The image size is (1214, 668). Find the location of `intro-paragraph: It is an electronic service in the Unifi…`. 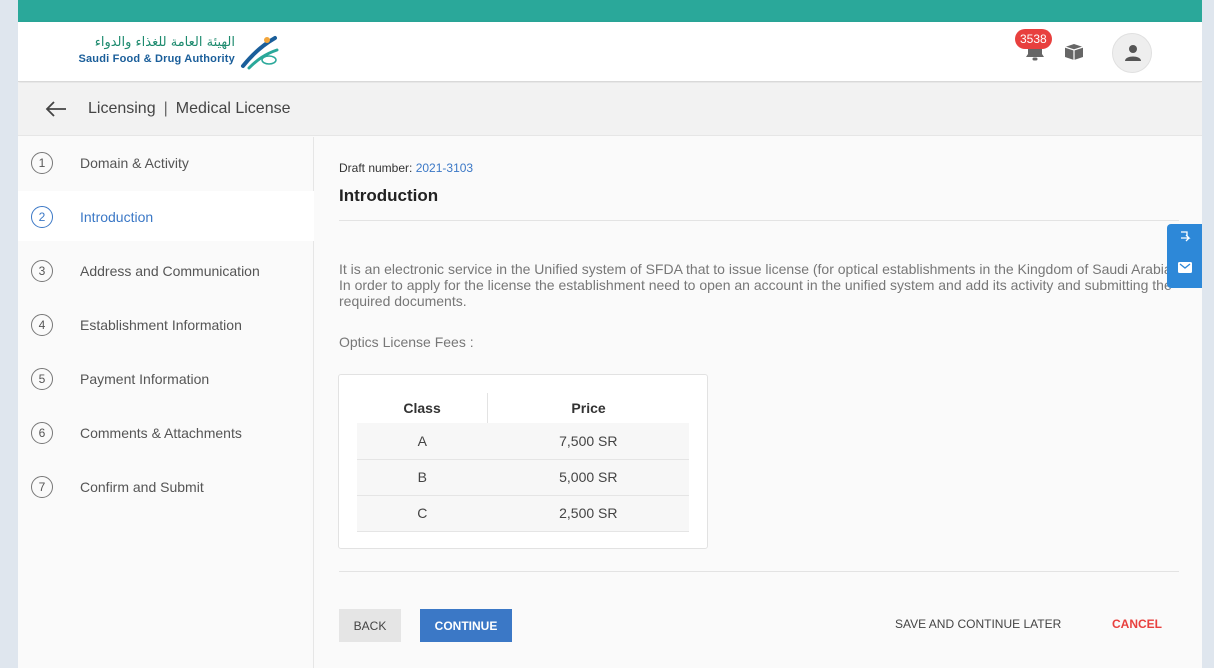

intro-paragraph: It is an electronic service in the Unifi… is located at coordinates (760, 285).